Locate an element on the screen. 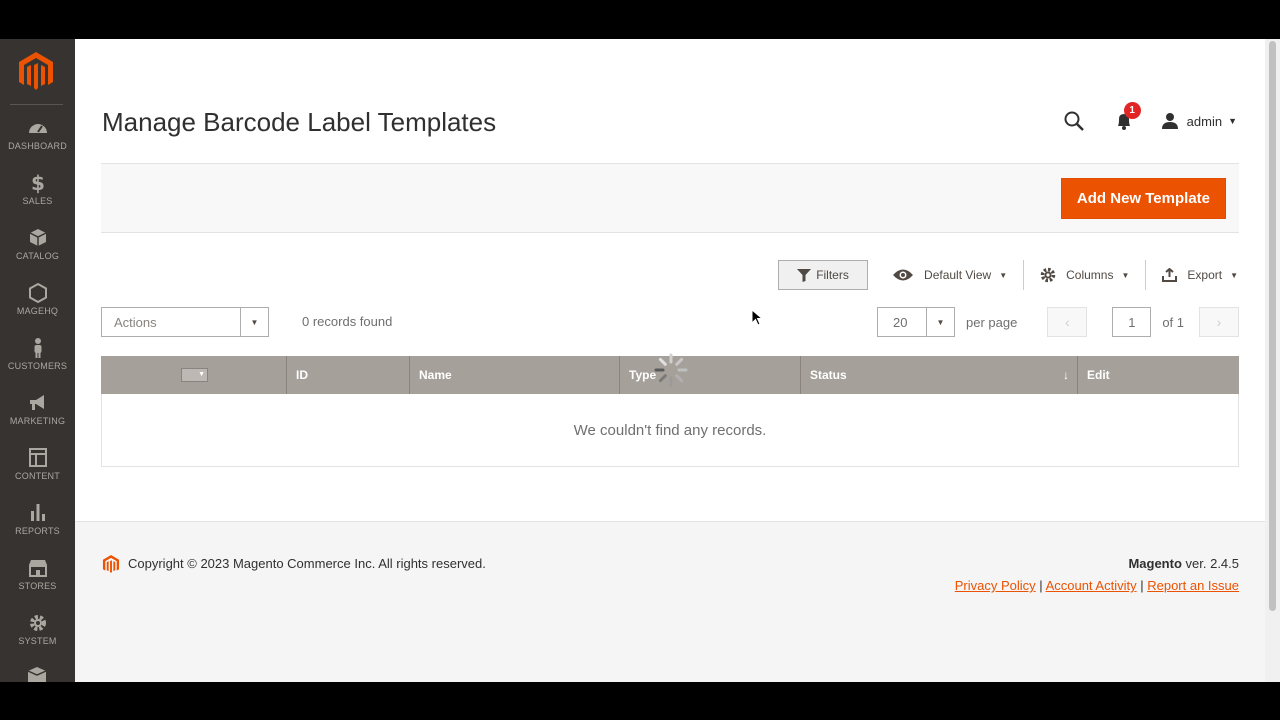 This screenshot has height=720, width=1280. sidebar-item-marketing: MARKETING is located at coordinates (37, 418).